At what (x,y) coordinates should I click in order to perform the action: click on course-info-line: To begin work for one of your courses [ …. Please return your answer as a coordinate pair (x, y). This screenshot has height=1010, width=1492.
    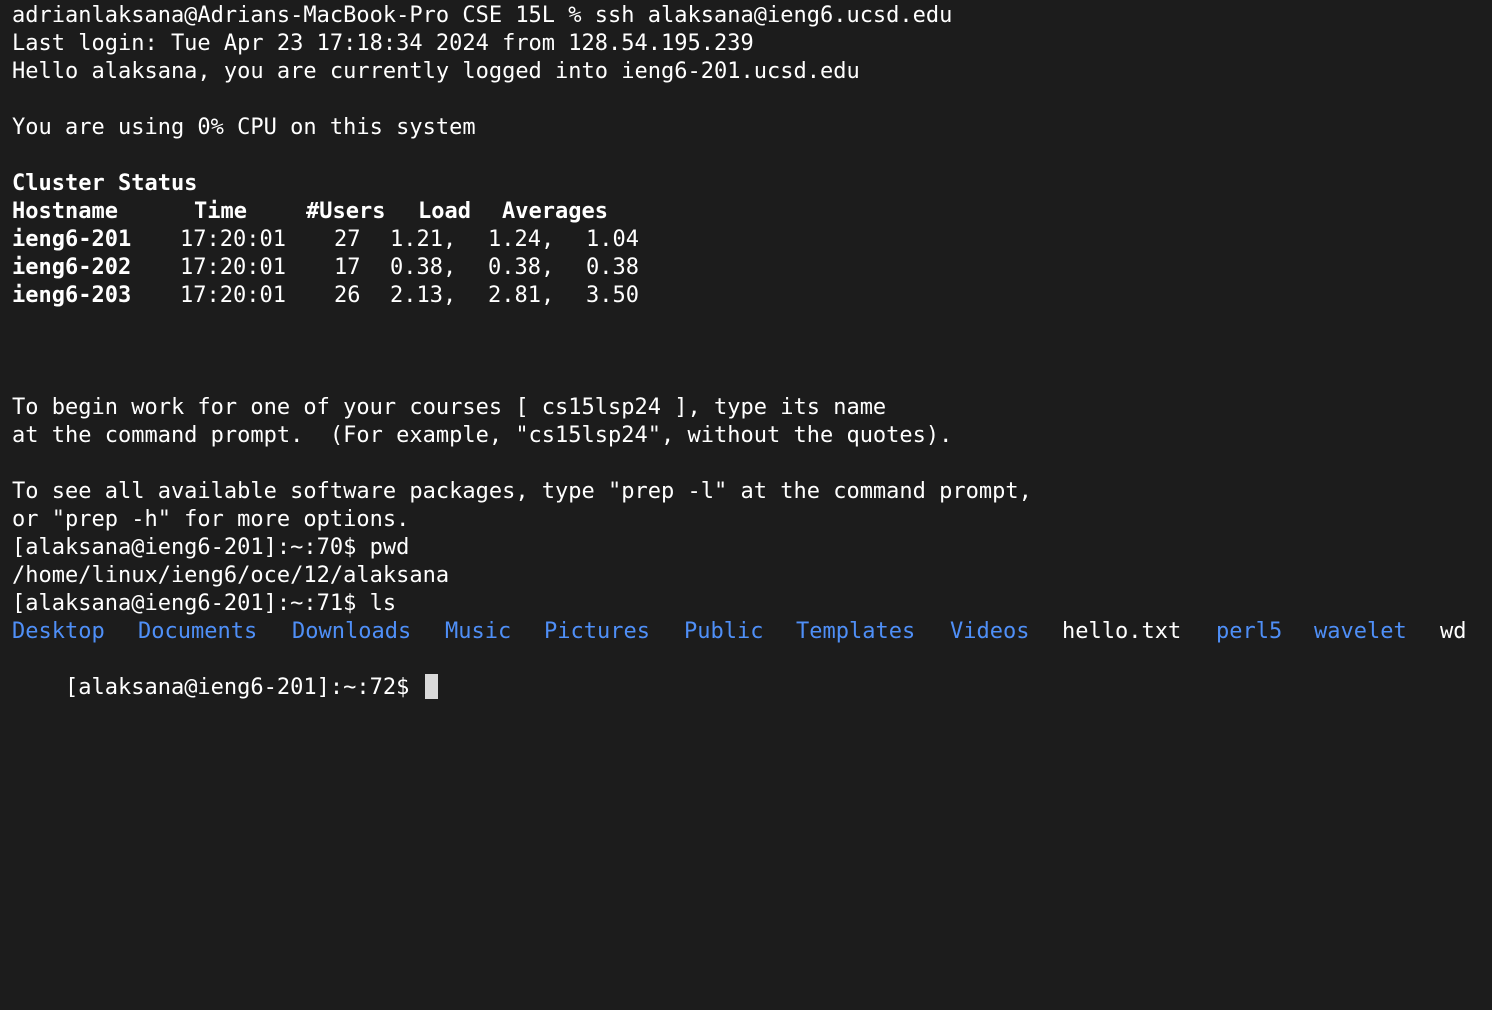
    Looking at the image, I should click on (449, 407).